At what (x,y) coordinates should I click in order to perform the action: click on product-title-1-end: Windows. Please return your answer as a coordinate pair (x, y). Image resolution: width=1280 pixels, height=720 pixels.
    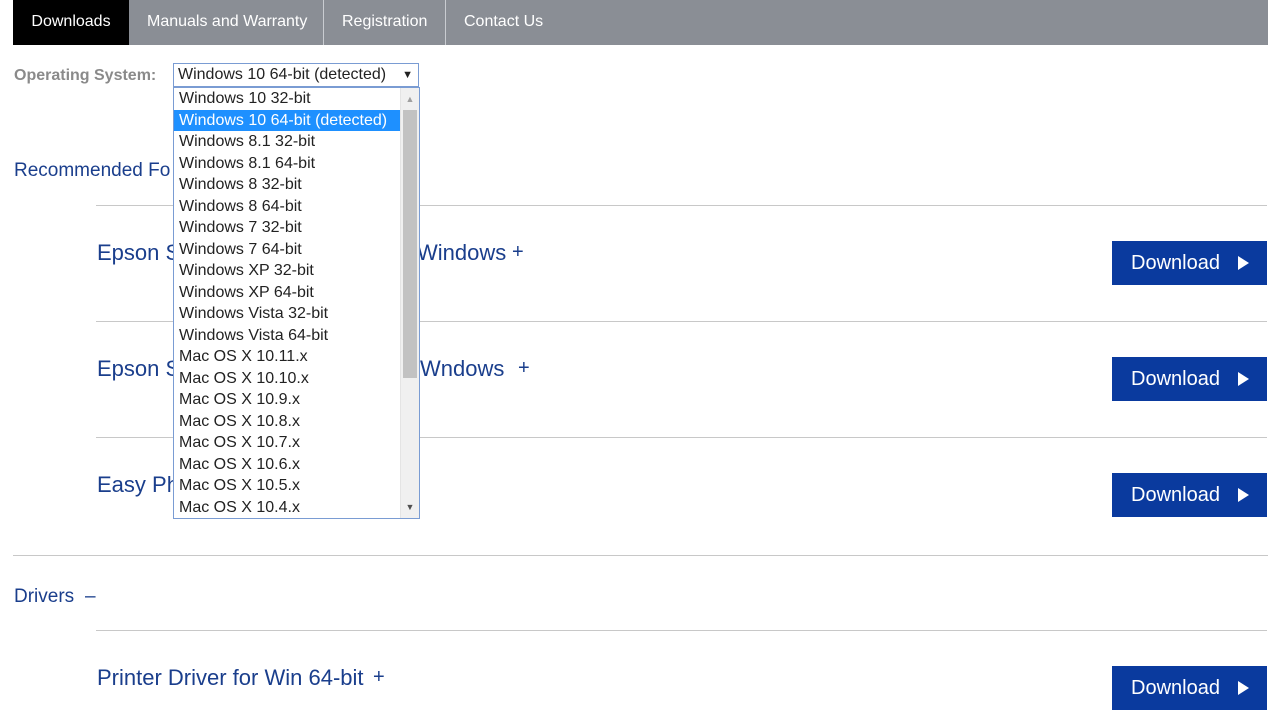
    Looking at the image, I should click on (461, 253).